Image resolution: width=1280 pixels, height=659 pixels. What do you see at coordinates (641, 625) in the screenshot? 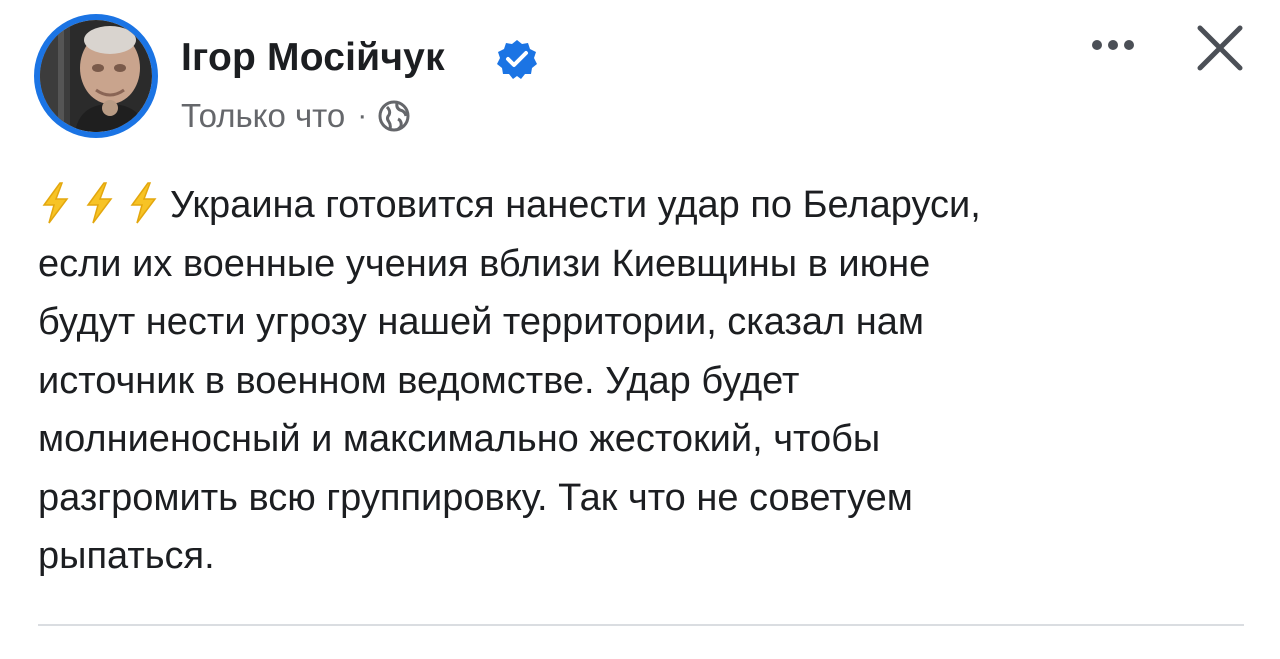
I see `post-divider` at bounding box center [641, 625].